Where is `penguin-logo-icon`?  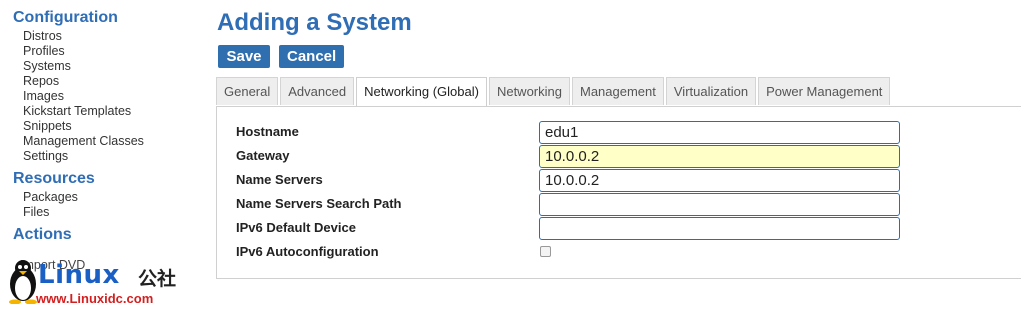
penguin-logo-icon is located at coordinates (23, 282).